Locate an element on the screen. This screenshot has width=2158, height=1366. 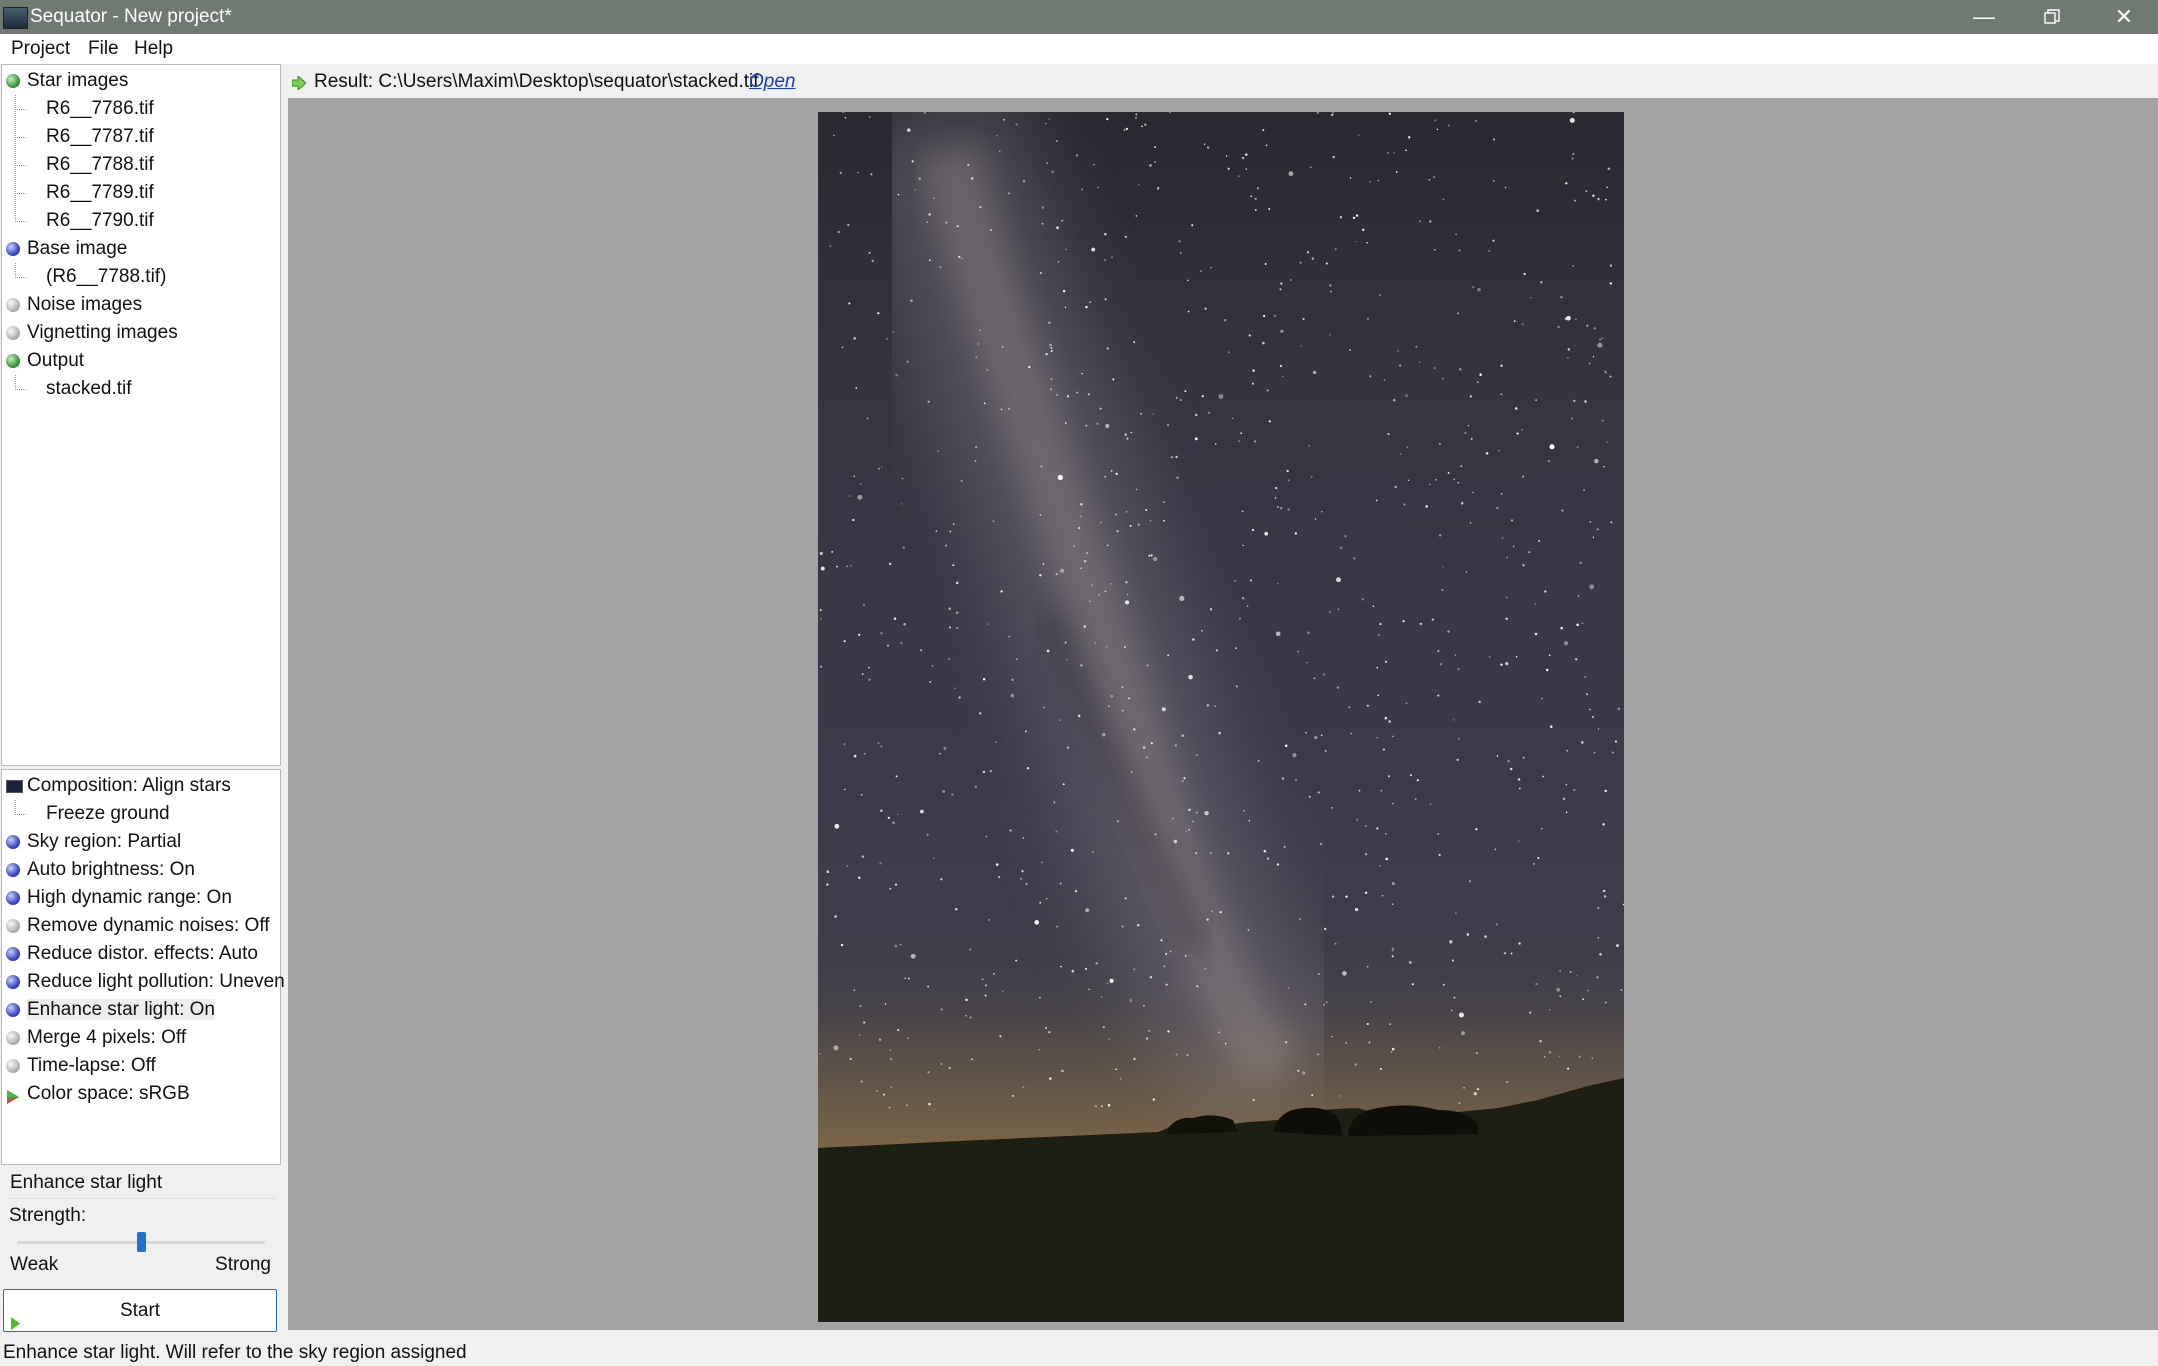
setting-hdr: High dynamic range: On is located at coordinates (119, 898).